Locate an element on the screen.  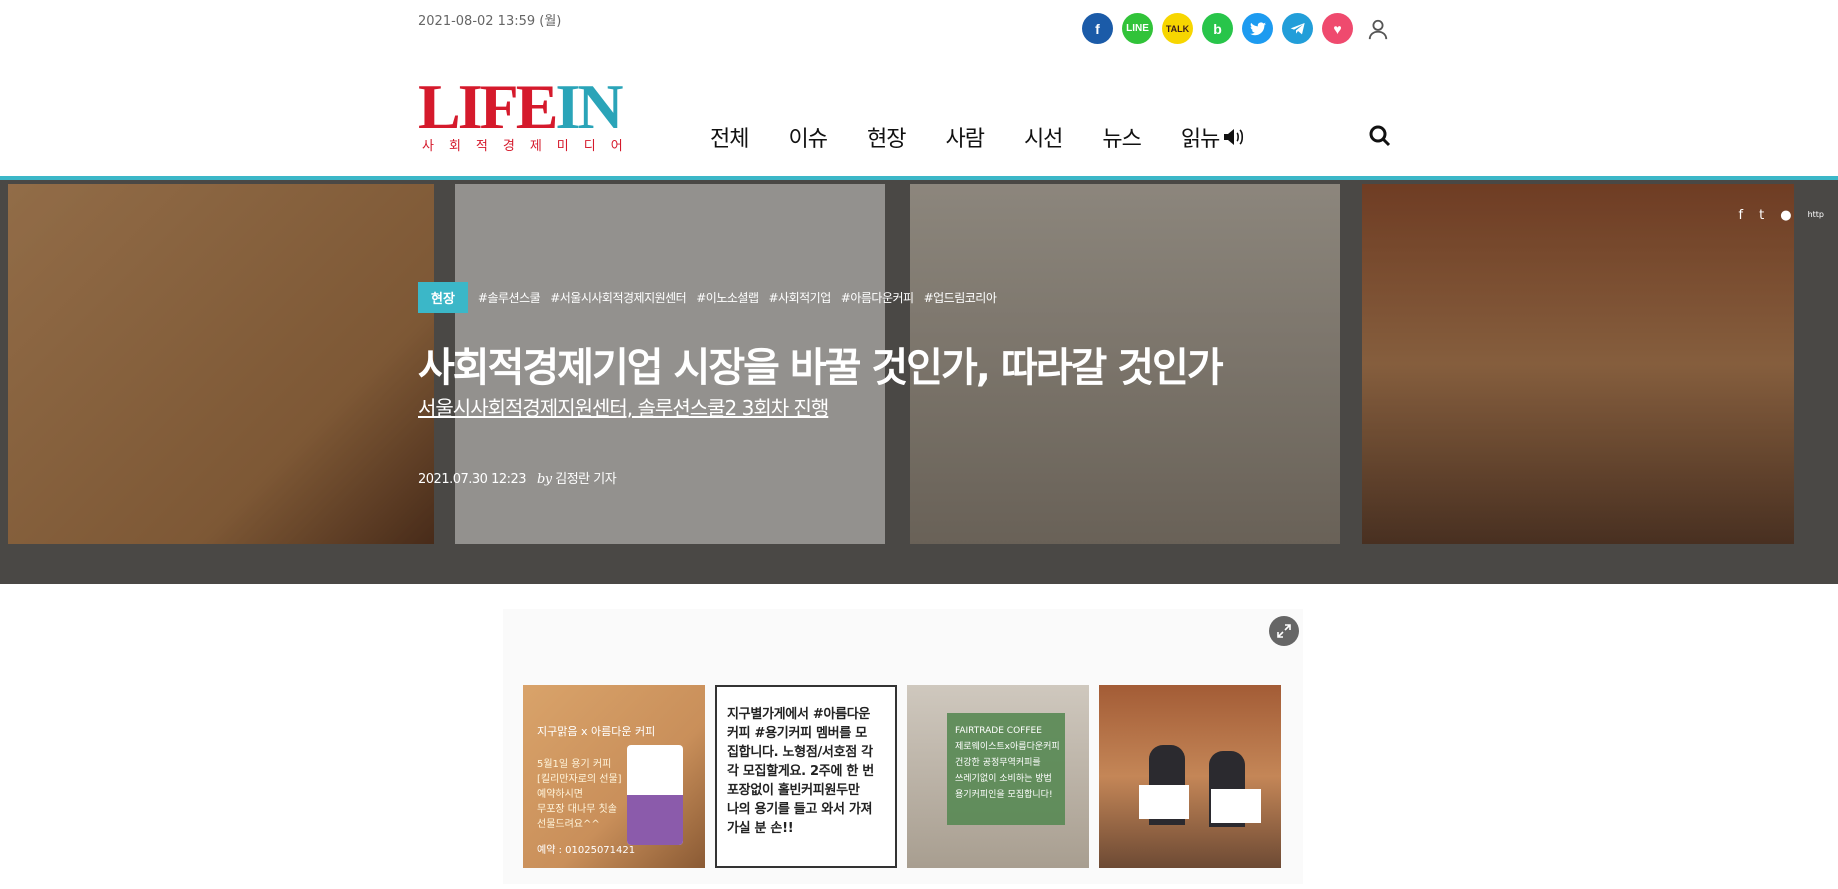
speaker-icon is located at coordinates (1234, 137).